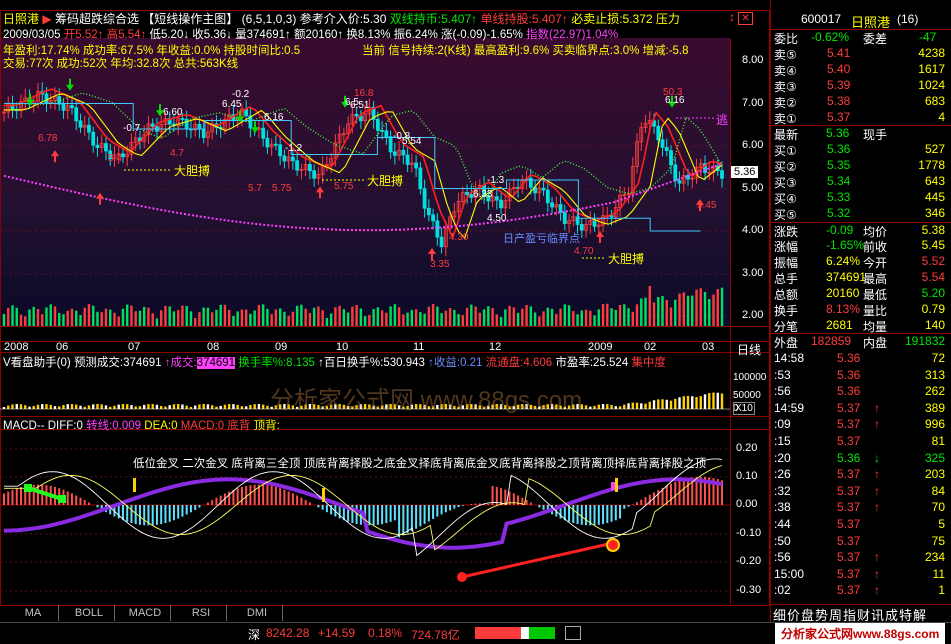 The image size is (951, 644). Describe the element at coordinates (860, 633) in the screenshot. I see `site-badge: 分析家公式网www.88gs.com` at that location.